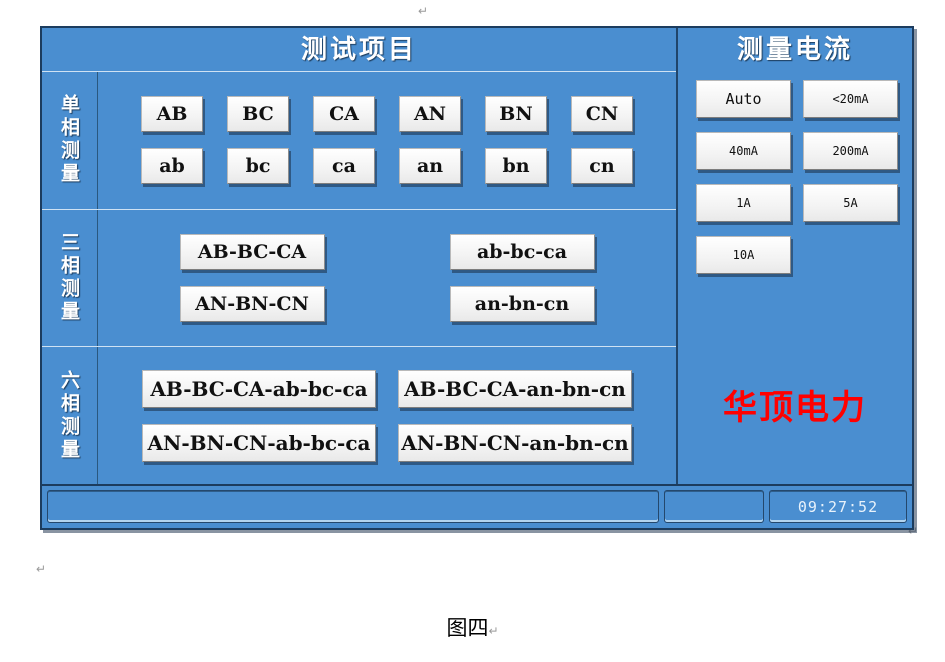  I want to click on test-button-an-bn-cn-lower: an-bn-cn, so click(522, 304).